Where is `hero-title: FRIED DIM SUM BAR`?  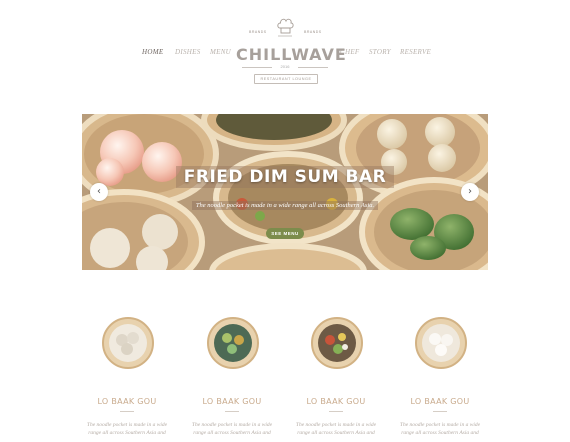 hero-title: FRIED DIM SUM BAR is located at coordinates (285, 177).